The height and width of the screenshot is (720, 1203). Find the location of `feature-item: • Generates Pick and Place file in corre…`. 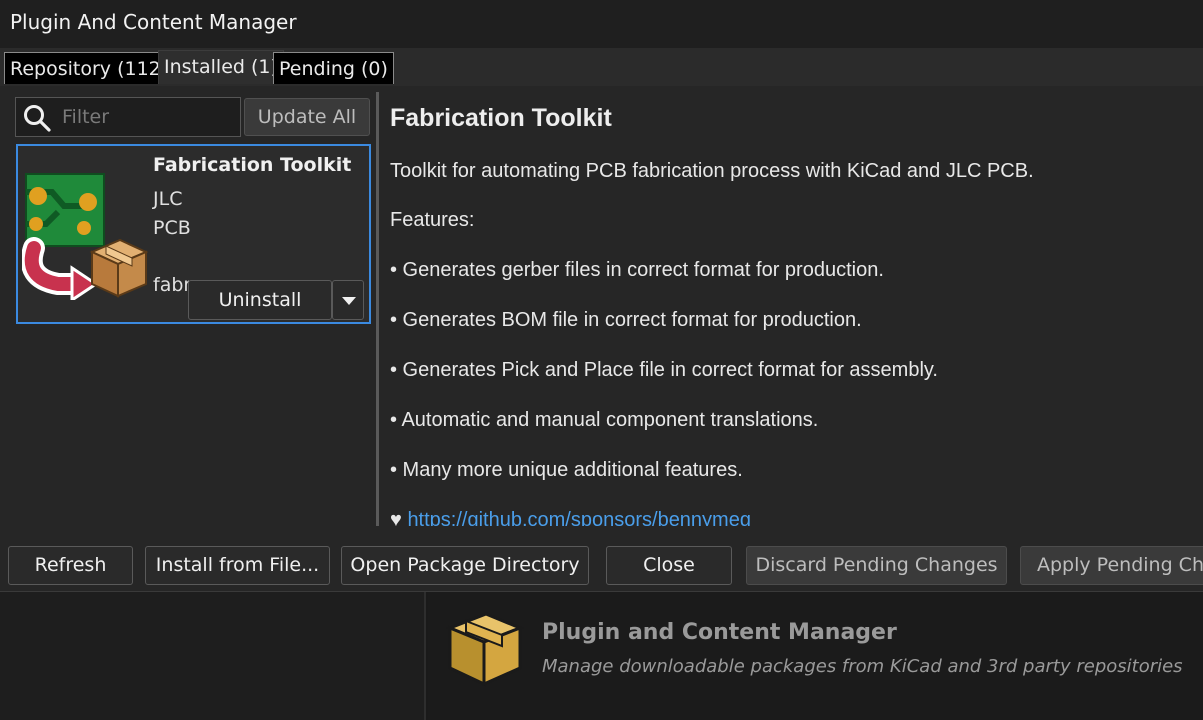

feature-item: • Generates Pick and Place file in corre… is located at coordinates (664, 370).